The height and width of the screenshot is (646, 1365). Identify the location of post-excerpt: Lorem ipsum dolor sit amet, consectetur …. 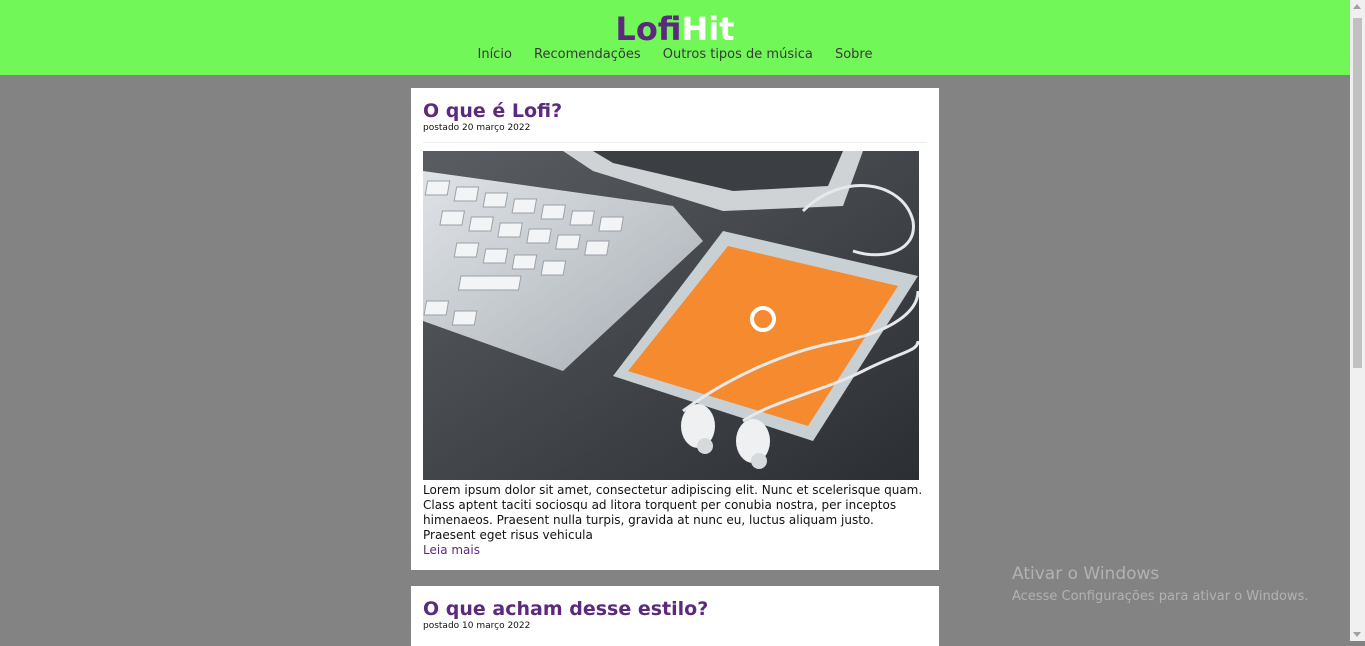
(673, 512).